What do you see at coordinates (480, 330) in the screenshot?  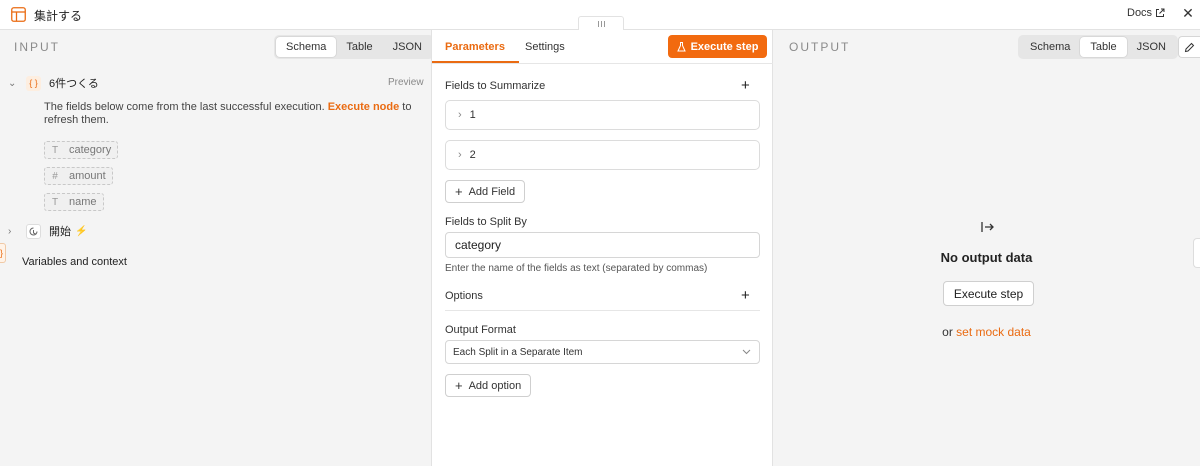 I see `output-format-label: Output Format` at bounding box center [480, 330].